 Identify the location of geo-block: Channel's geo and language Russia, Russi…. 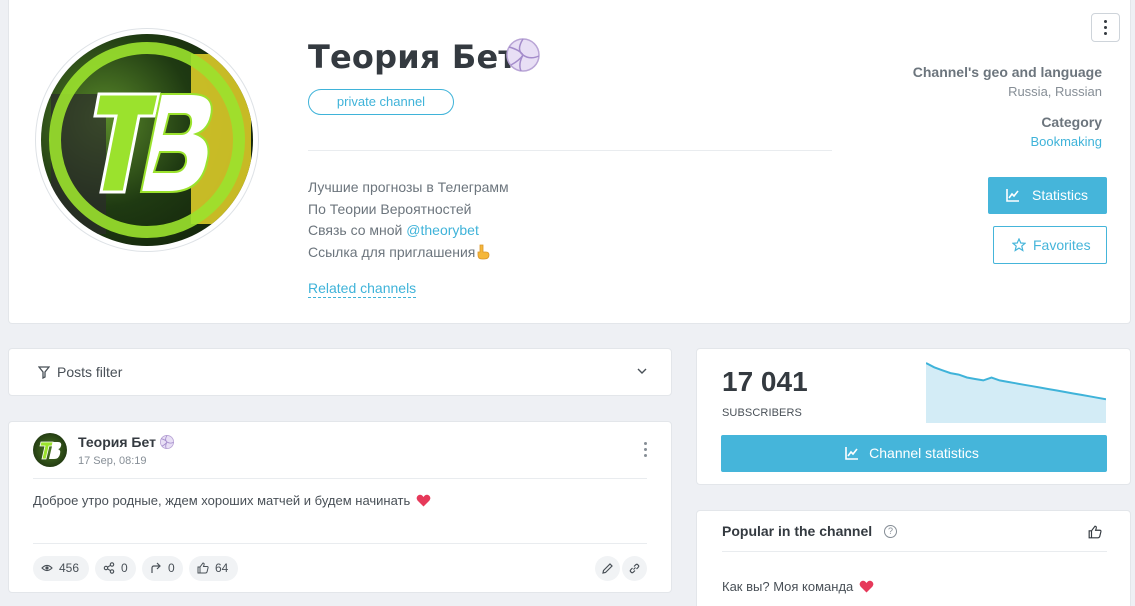
(1007, 81).